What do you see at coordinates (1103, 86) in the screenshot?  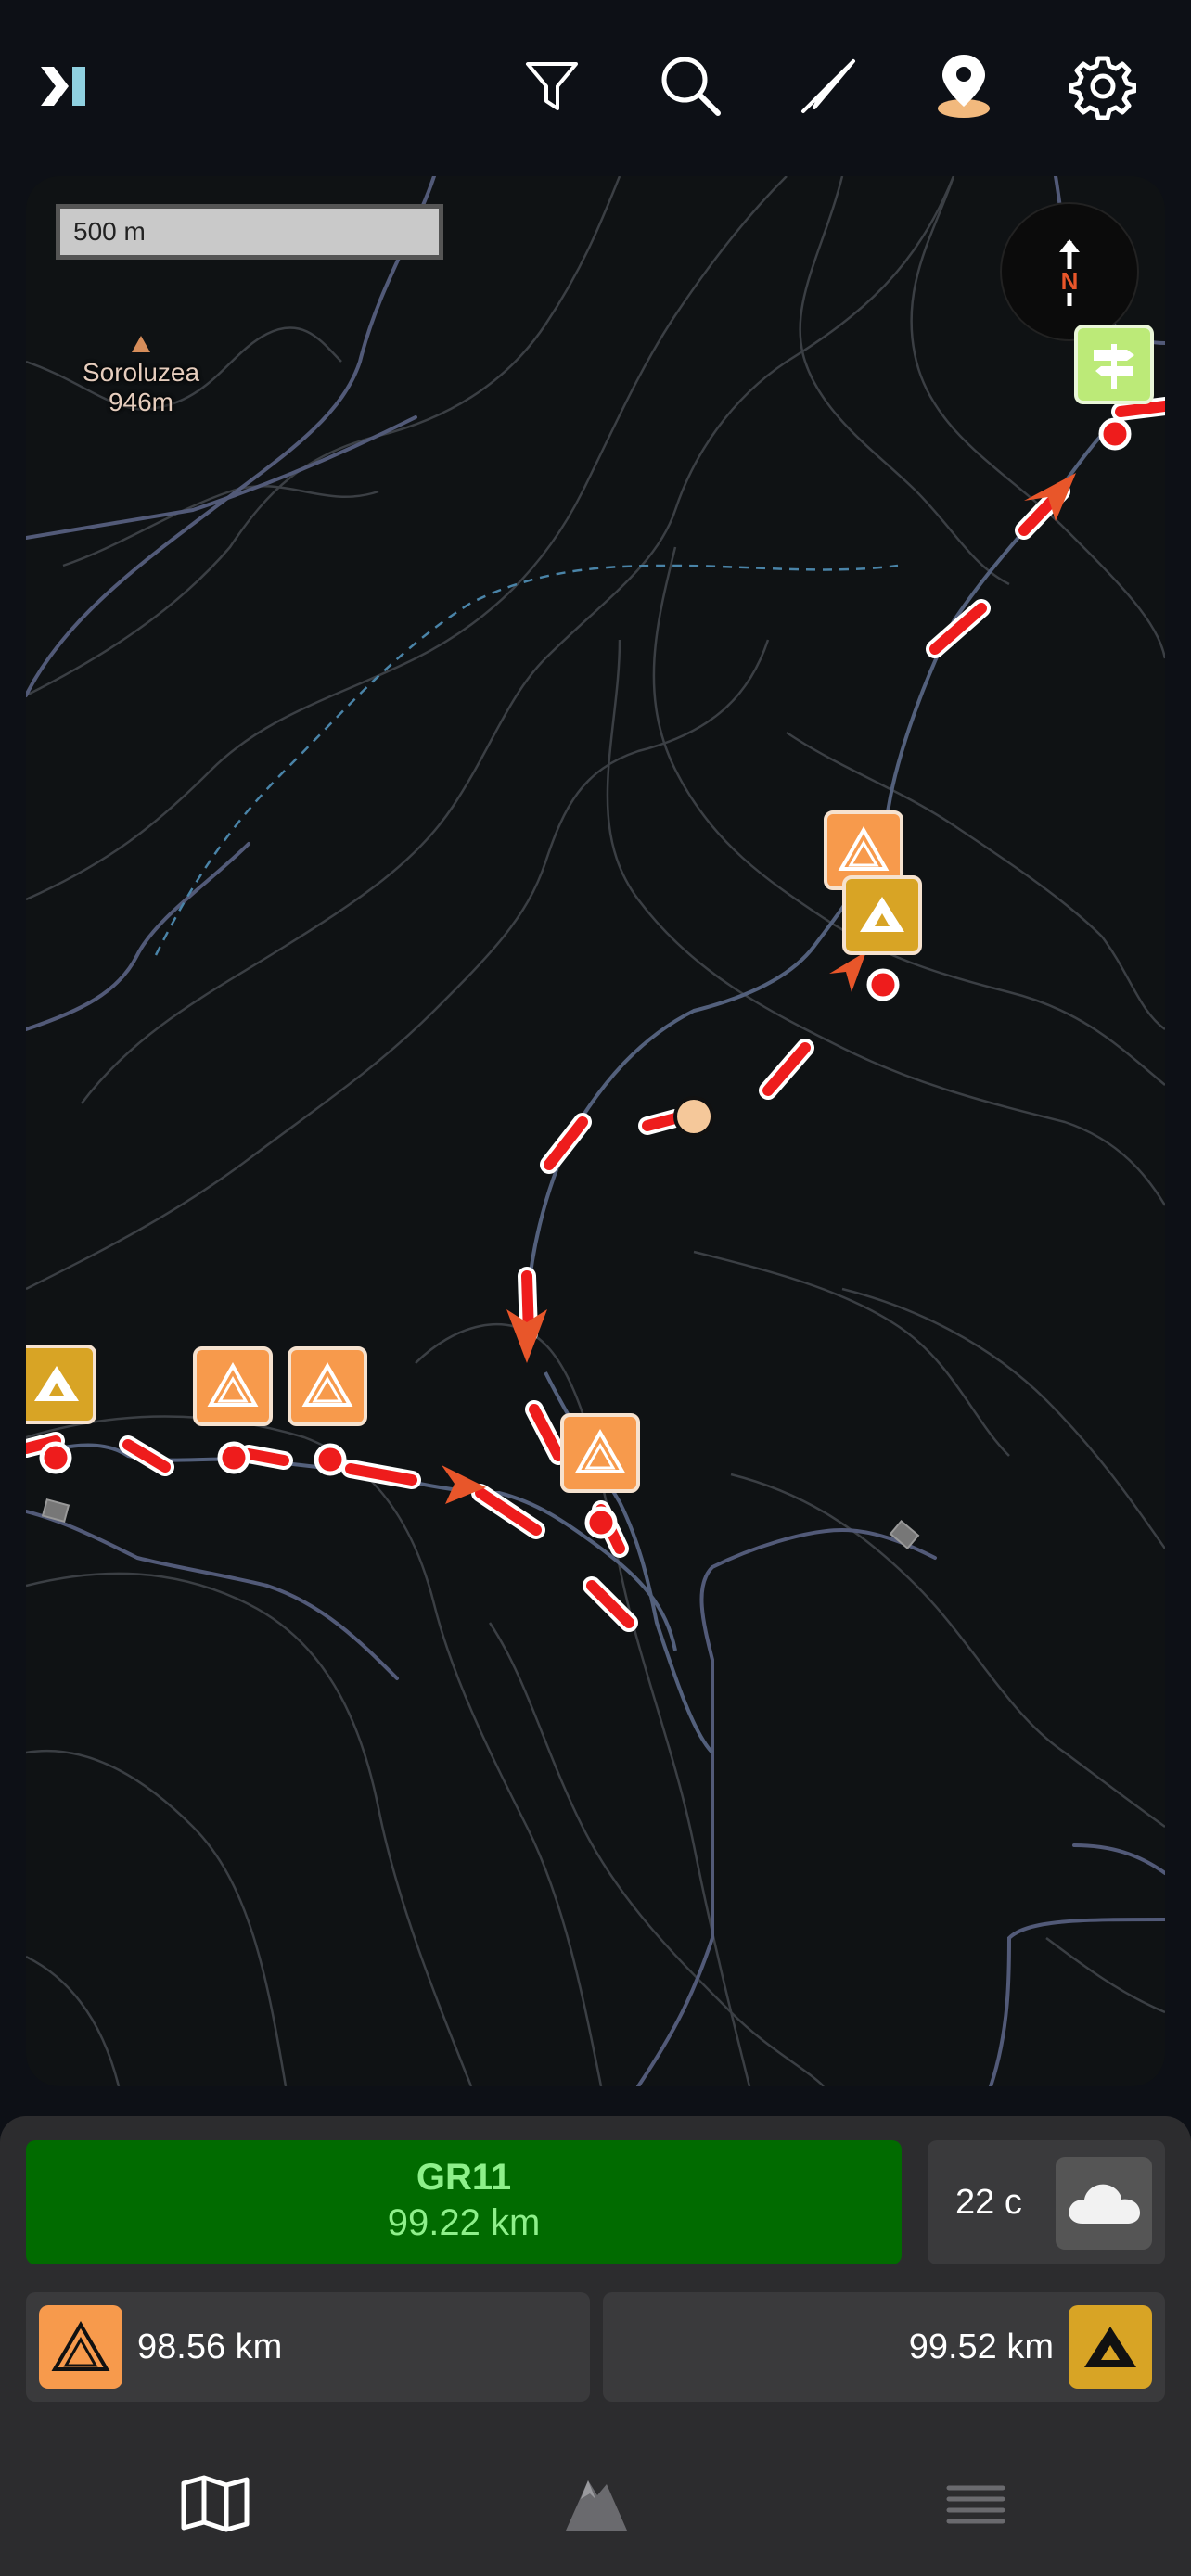 I see `gear-icon` at bounding box center [1103, 86].